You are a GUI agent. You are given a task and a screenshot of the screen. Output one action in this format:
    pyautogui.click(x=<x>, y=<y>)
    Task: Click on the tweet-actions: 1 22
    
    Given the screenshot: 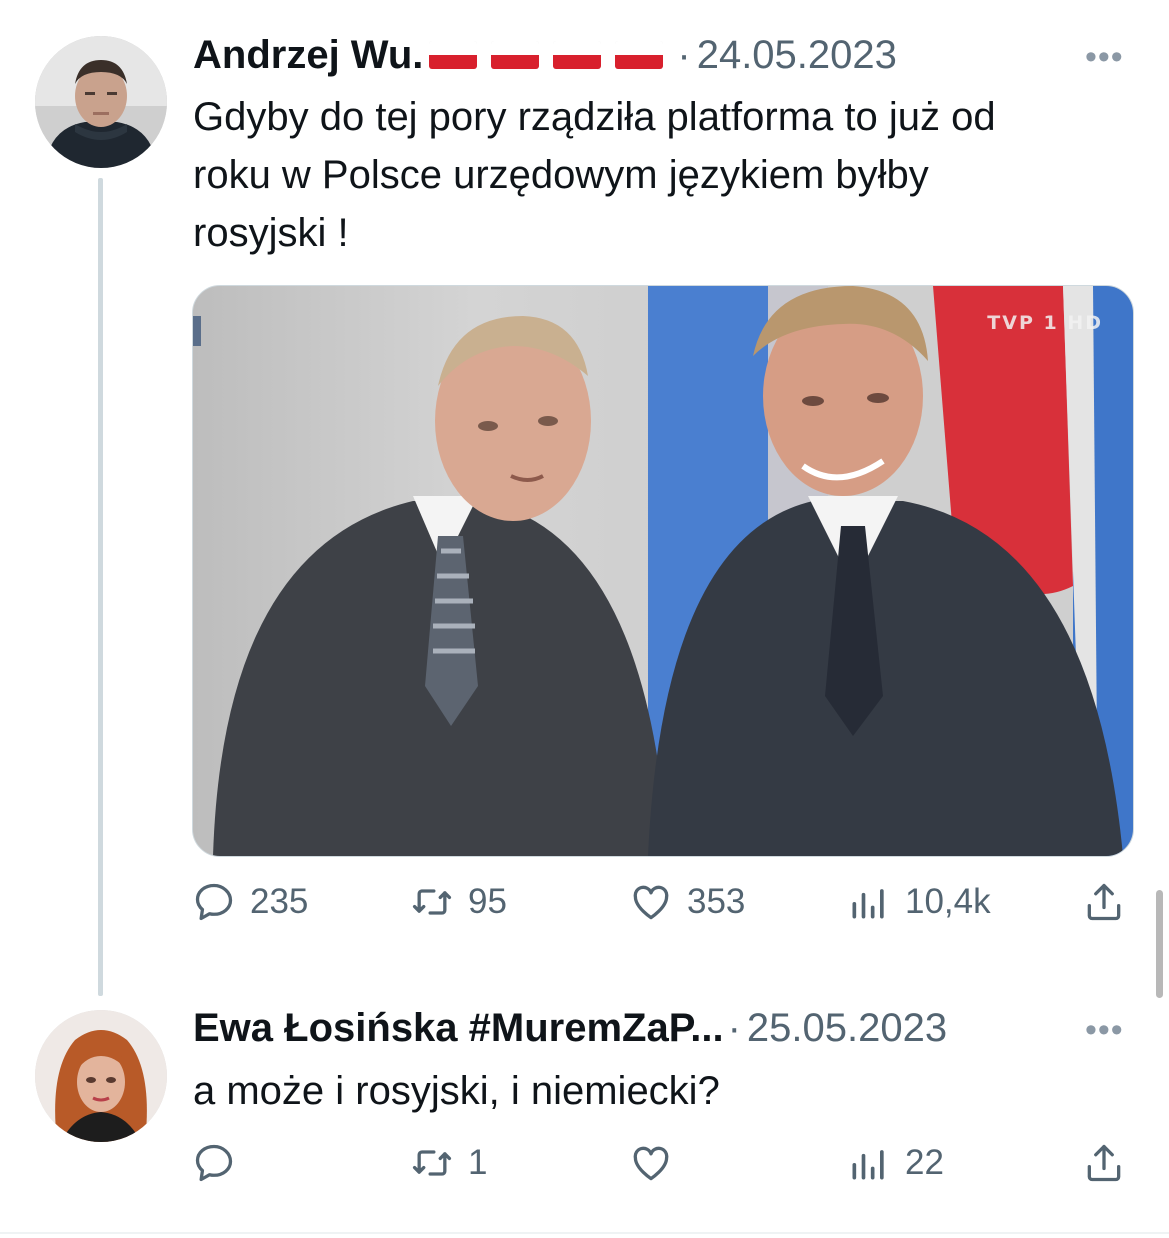 What is the action you would take?
    pyautogui.click(x=664, y=1168)
    